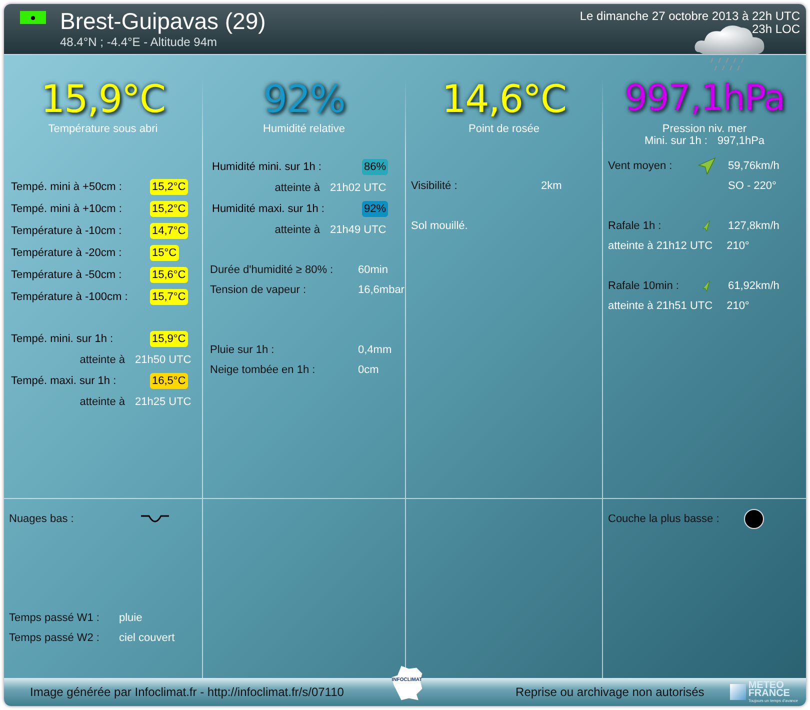  What do you see at coordinates (704, 99) in the screenshot?
I see `hero-value: 997,1hPa` at bounding box center [704, 99].